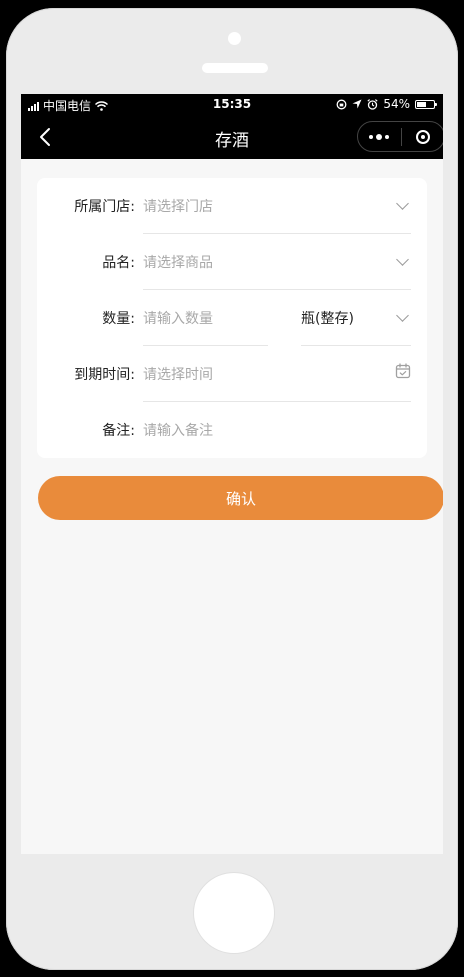 Image resolution: width=464 pixels, height=977 pixels. What do you see at coordinates (178, 318) in the screenshot?
I see `quantity-input: 请输入数量` at bounding box center [178, 318].